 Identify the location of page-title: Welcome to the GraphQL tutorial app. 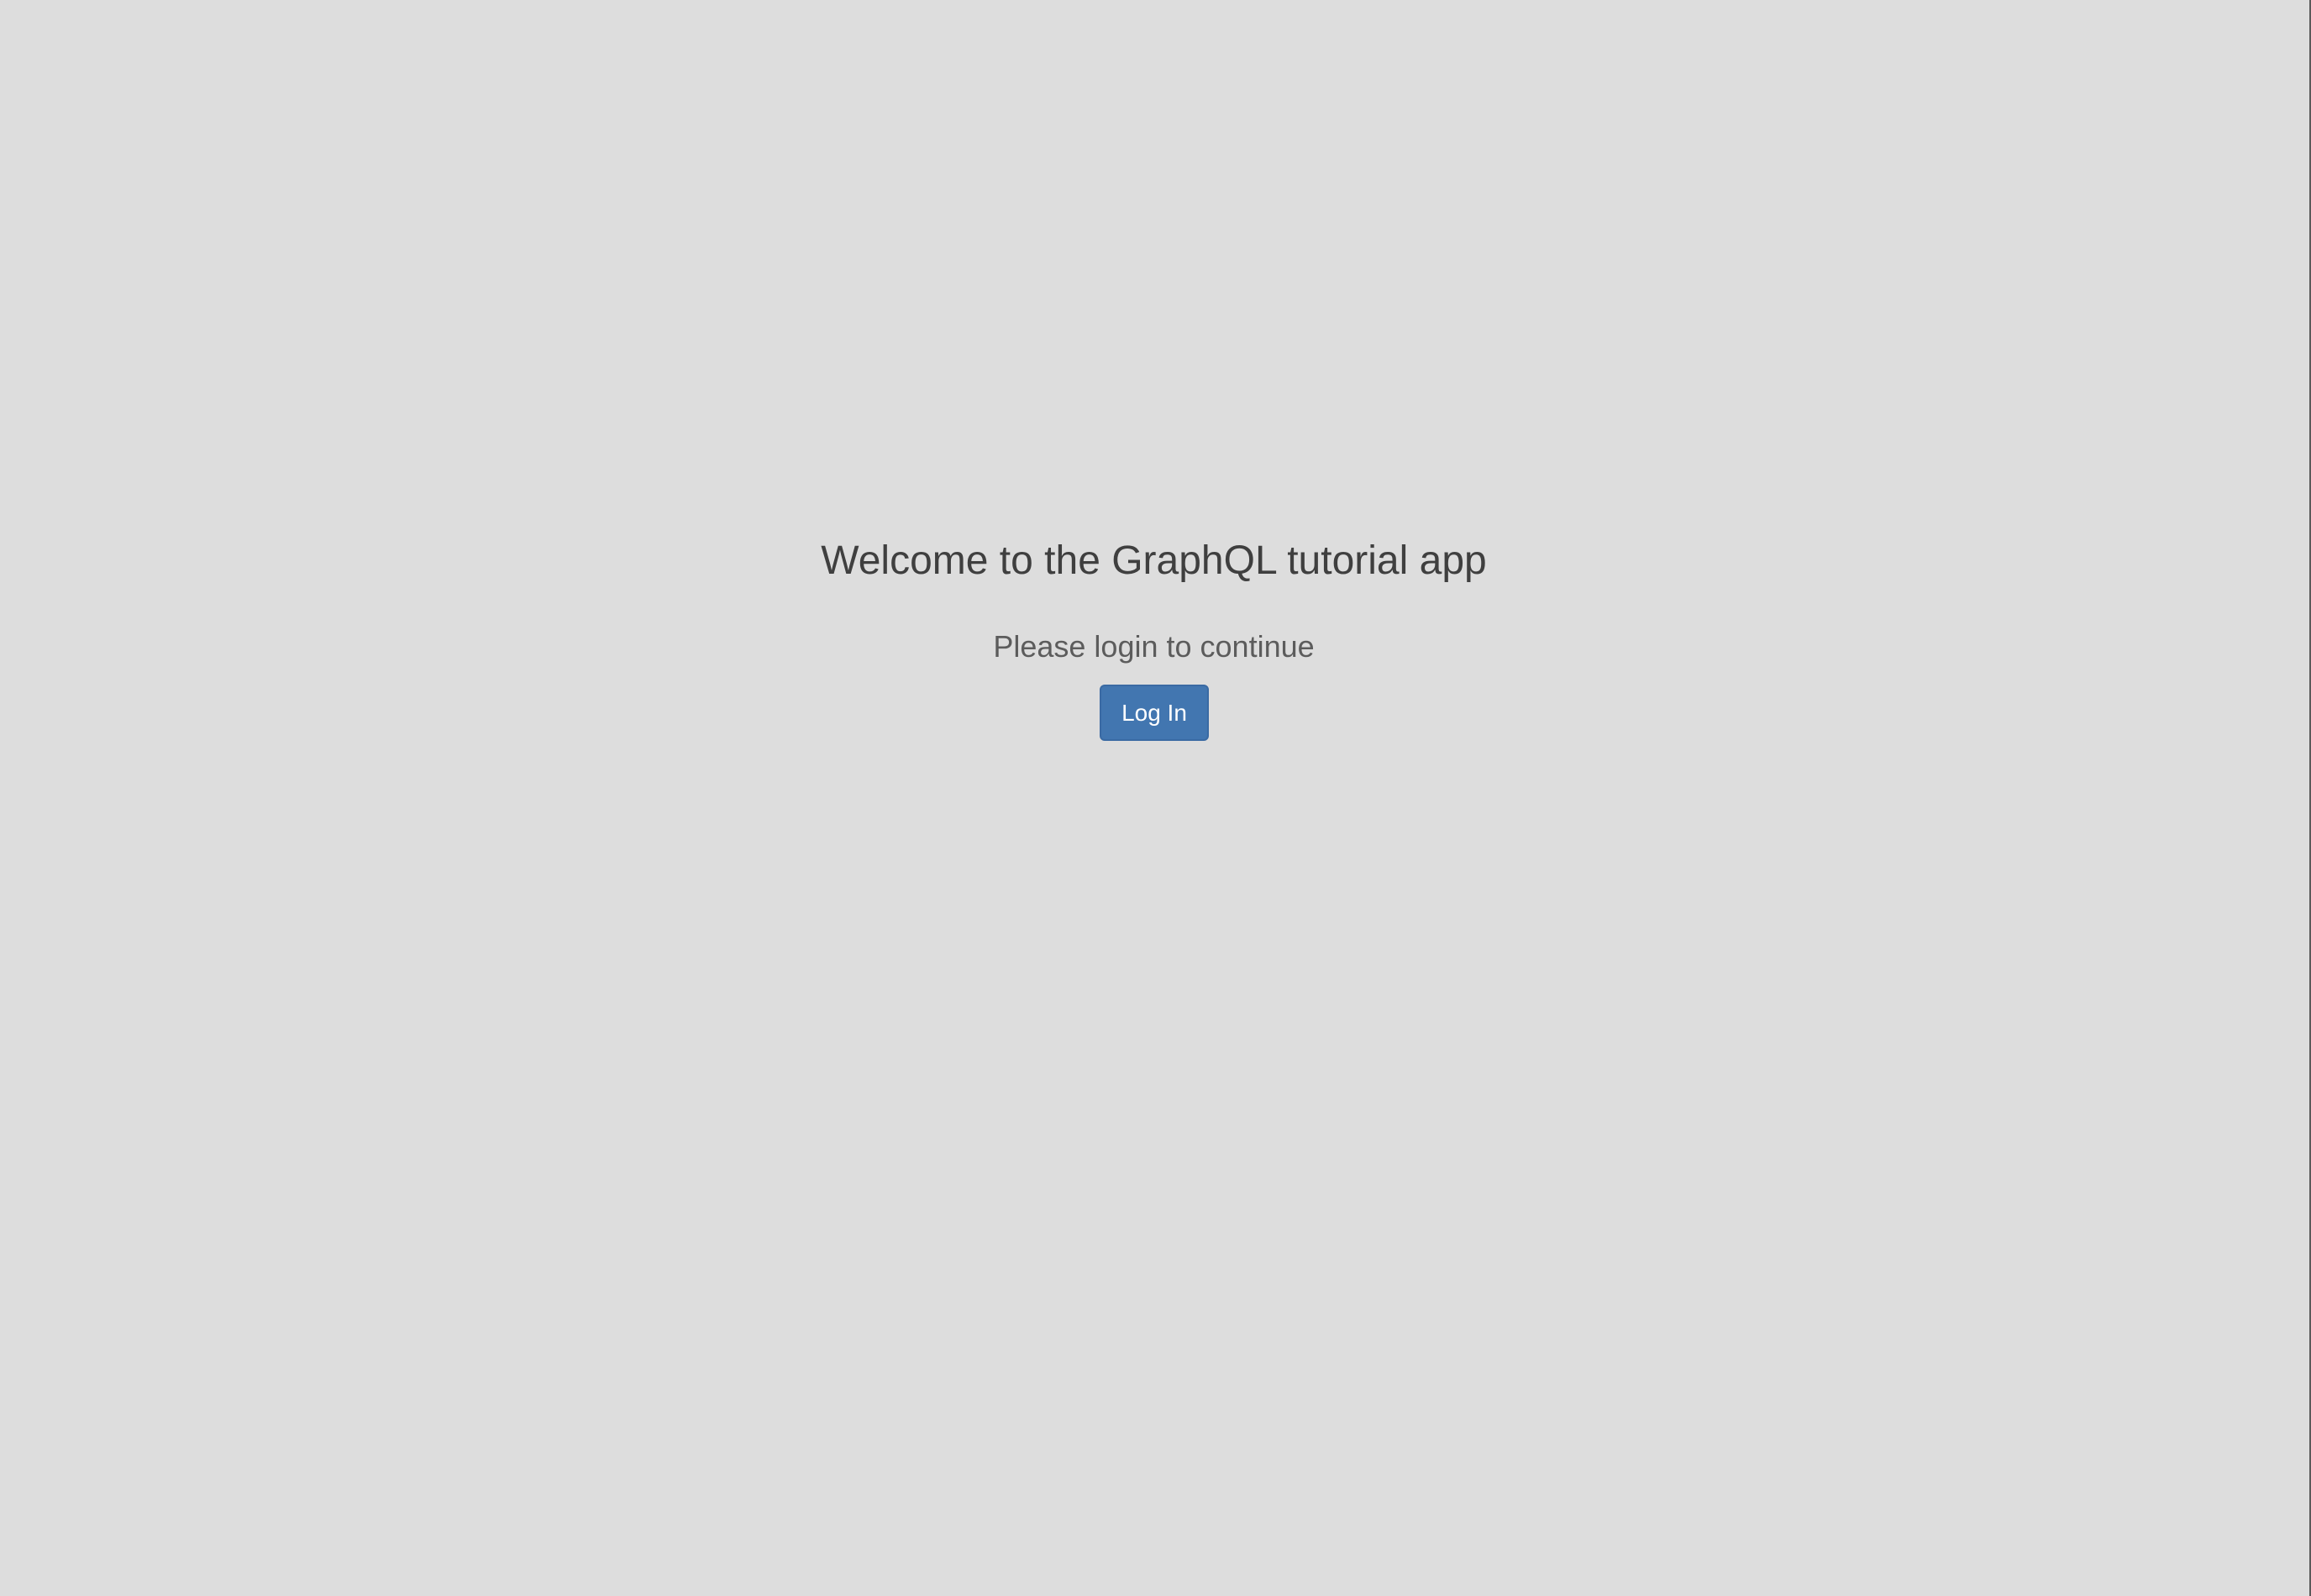
(1154, 560).